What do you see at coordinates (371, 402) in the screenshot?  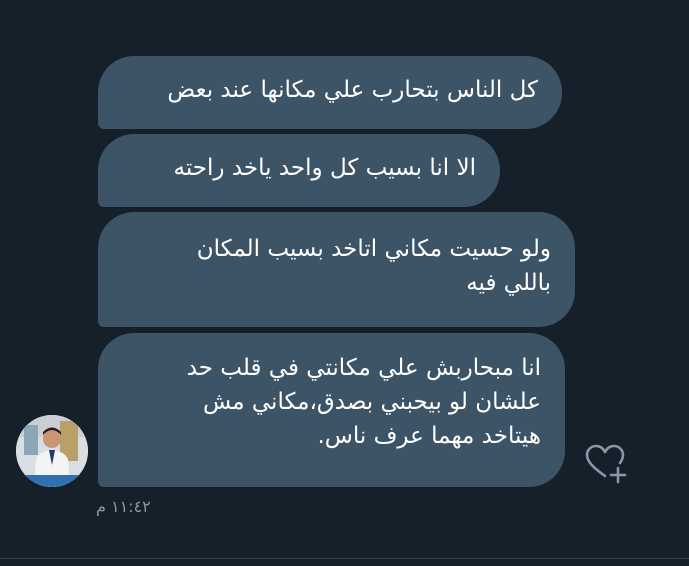 I see `message-text: علشان لو بيحبني بصدق،مكاني مش` at bounding box center [371, 402].